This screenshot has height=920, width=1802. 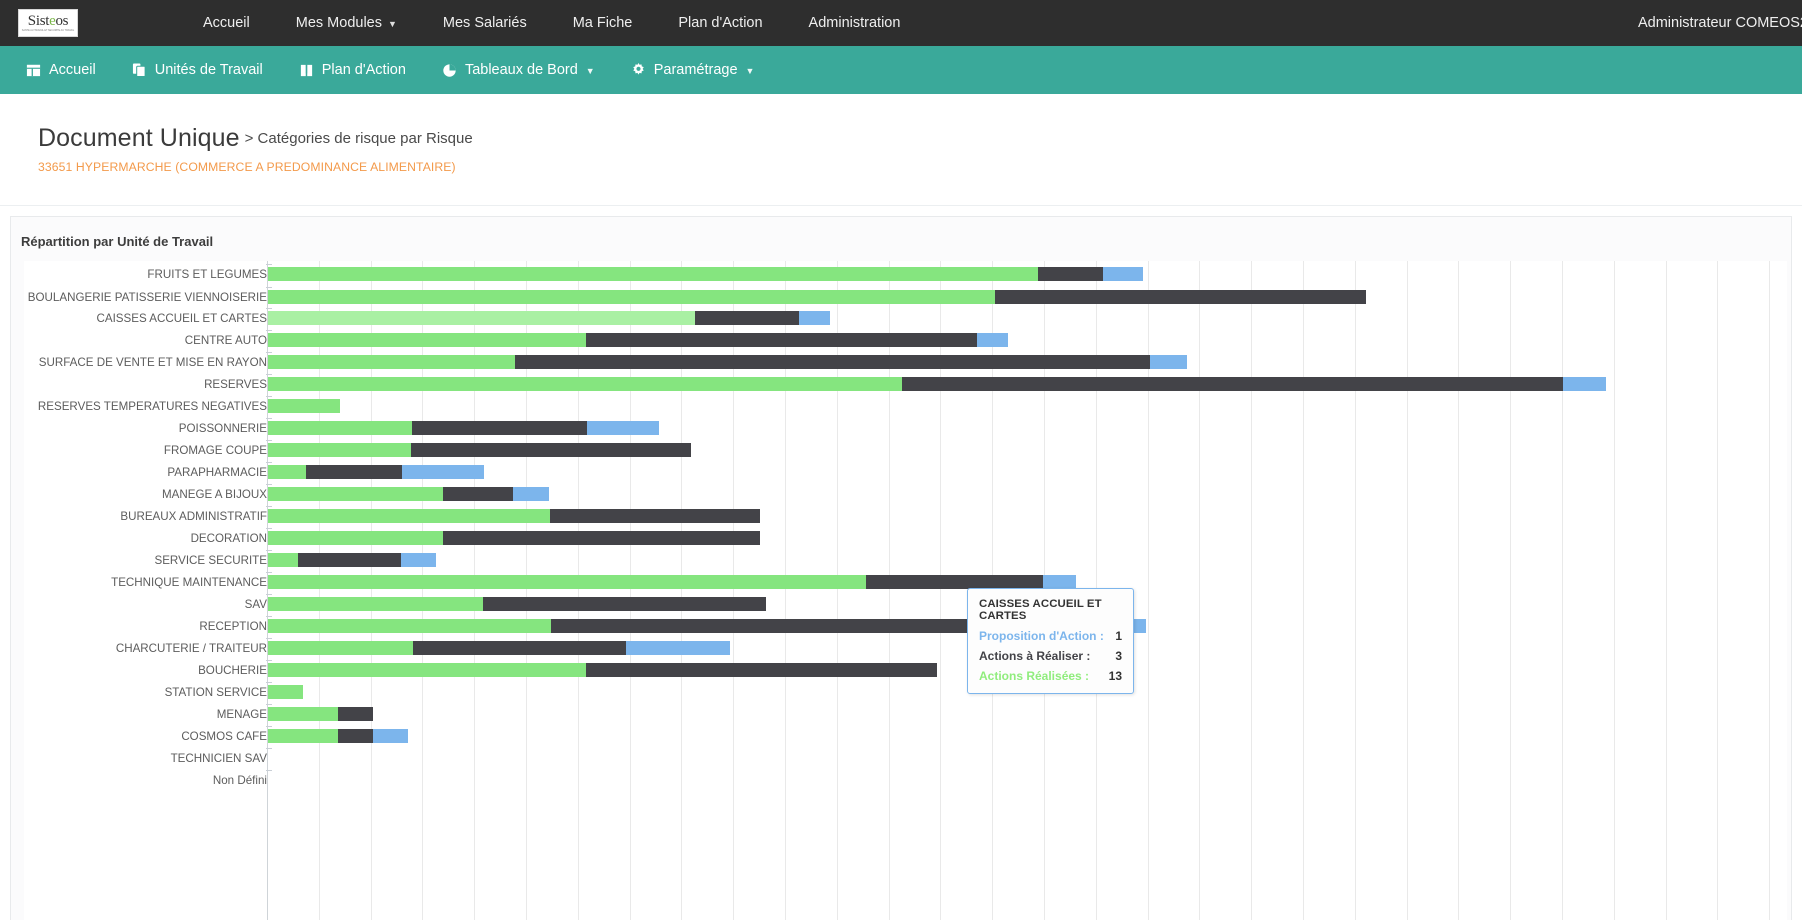 I want to click on current-user-label: Administrateur COMEOS2, so click(x=1720, y=23).